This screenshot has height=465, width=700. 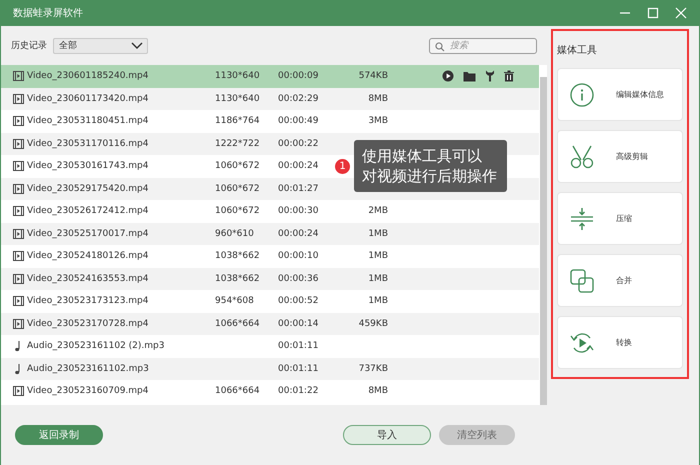 I want to click on file-name: Video_230531170116.mp4, so click(x=88, y=143).